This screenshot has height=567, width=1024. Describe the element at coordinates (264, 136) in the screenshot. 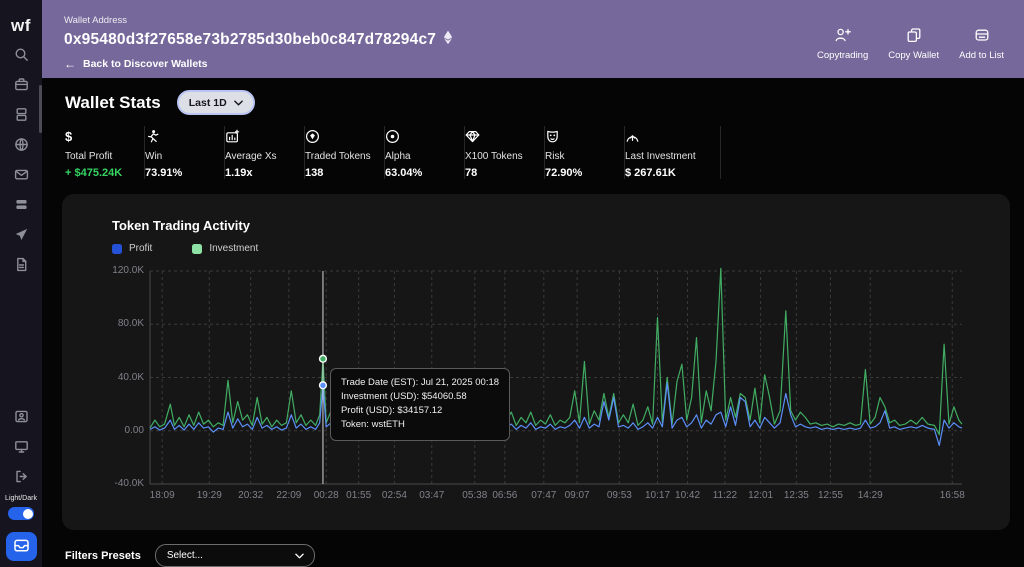

I see `chart-plus-icon` at that location.